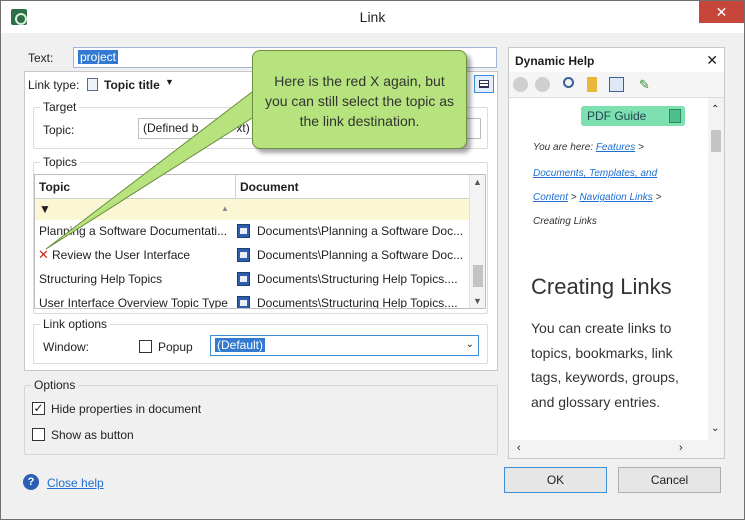 Image resolution: width=745 pixels, height=520 pixels. What do you see at coordinates (261, 416) in the screenshot?
I see `options-group: Options` at bounding box center [261, 416].